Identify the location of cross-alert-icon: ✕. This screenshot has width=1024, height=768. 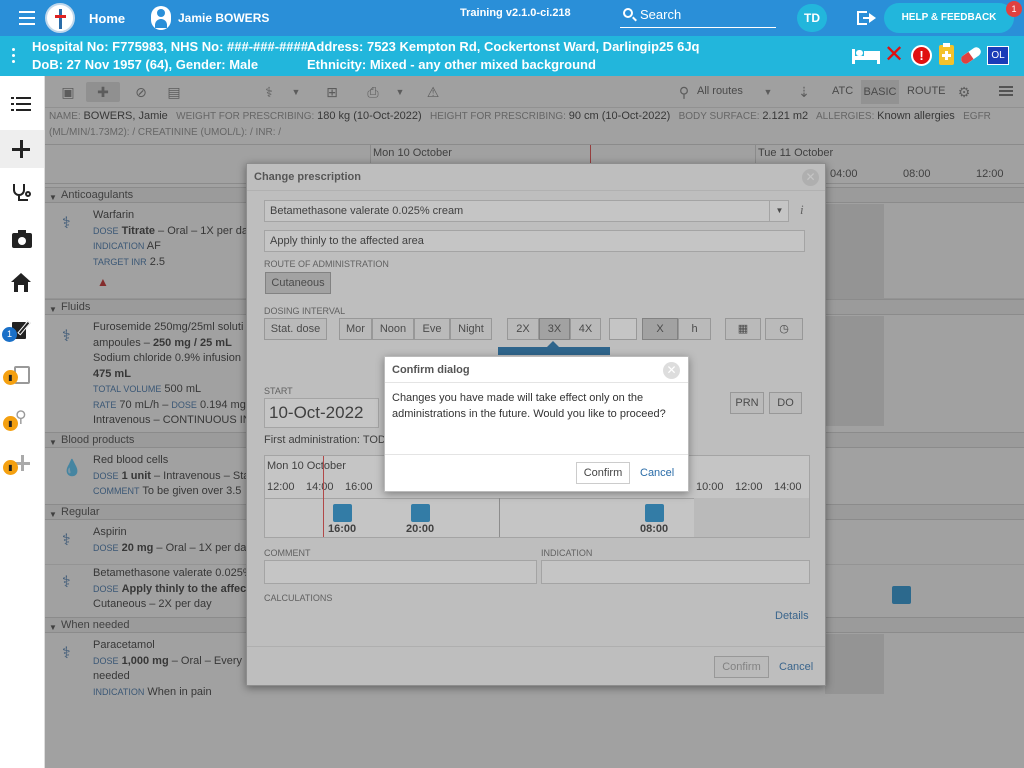
(894, 55).